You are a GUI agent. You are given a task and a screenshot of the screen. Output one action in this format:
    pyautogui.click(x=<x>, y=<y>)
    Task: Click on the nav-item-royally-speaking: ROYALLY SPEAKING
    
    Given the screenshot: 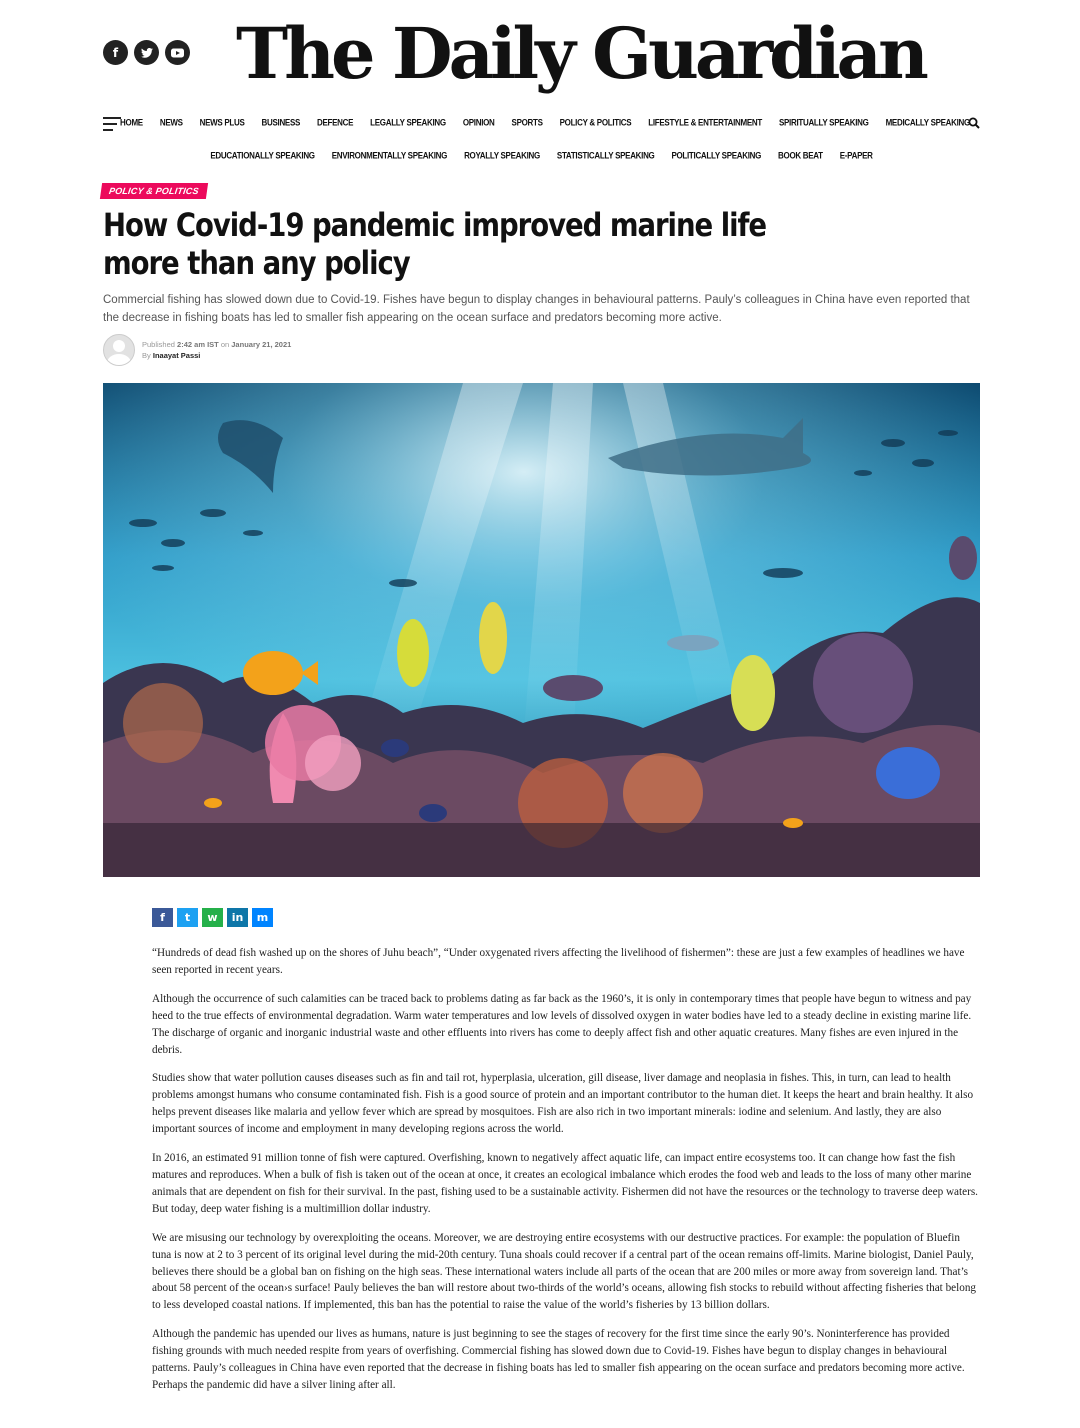 What is the action you would take?
    pyautogui.click(x=502, y=155)
    